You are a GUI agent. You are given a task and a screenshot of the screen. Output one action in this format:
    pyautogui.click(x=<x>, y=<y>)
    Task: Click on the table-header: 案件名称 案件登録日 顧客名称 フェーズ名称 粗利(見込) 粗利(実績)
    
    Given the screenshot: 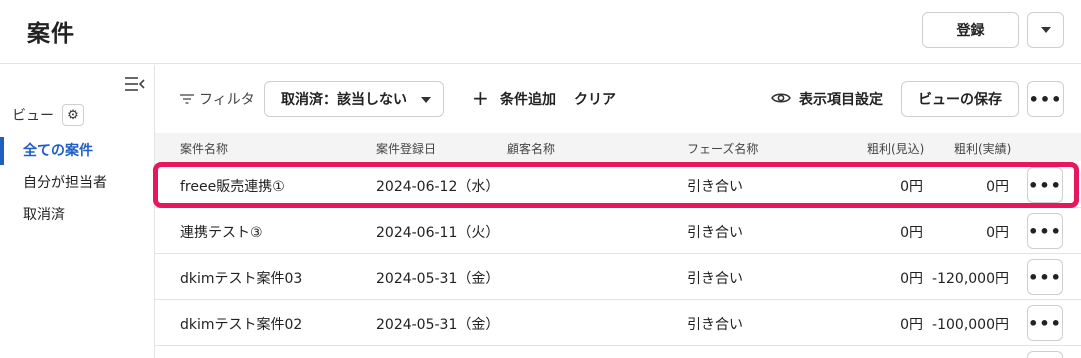 What is the action you would take?
    pyautogui.click(x=618, y=147)
    